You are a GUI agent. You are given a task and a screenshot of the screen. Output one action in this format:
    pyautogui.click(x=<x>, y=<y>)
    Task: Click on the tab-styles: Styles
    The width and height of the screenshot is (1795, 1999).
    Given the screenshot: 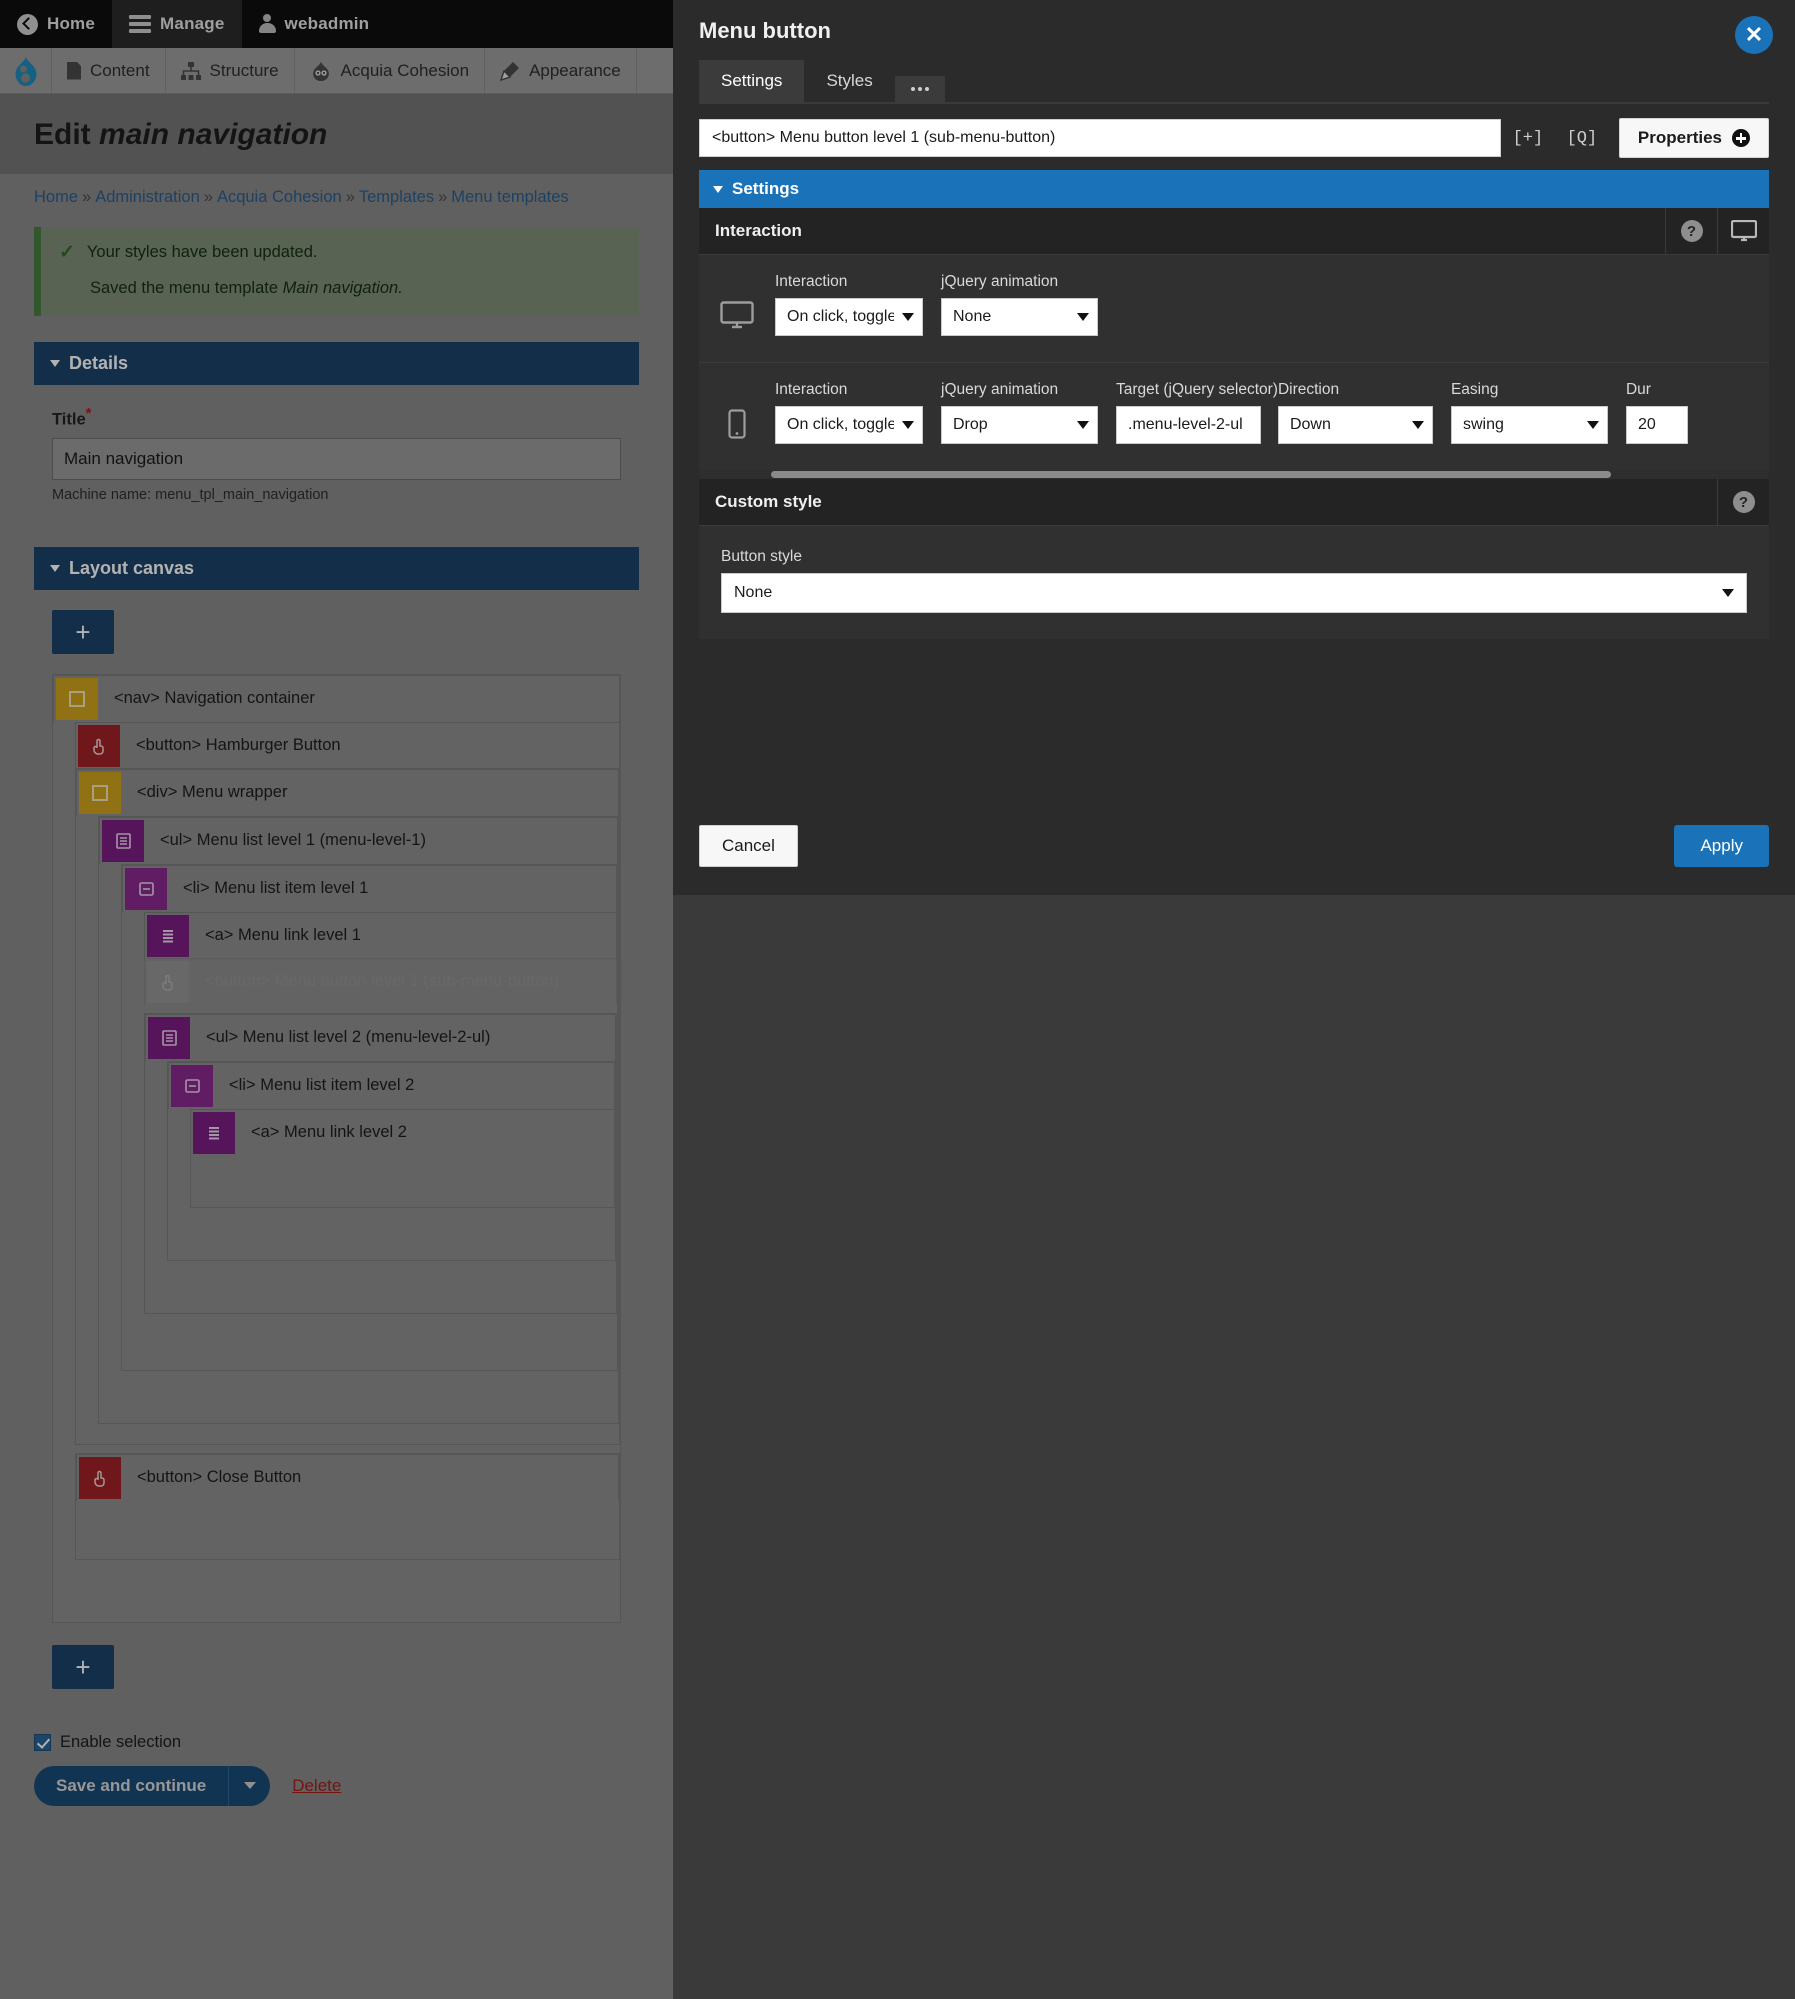 What is the action you would take?
    pyautogui.click(x=849, y=81)
    